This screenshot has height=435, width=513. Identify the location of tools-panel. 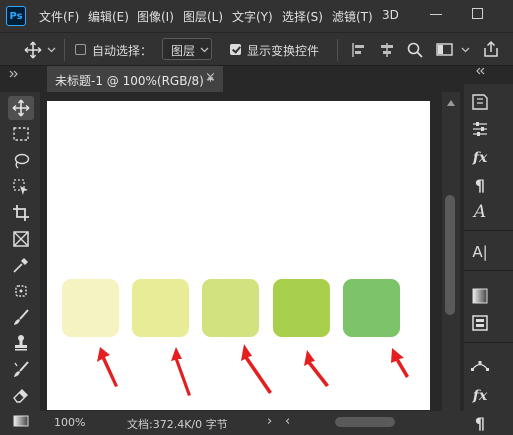
(20, 263).